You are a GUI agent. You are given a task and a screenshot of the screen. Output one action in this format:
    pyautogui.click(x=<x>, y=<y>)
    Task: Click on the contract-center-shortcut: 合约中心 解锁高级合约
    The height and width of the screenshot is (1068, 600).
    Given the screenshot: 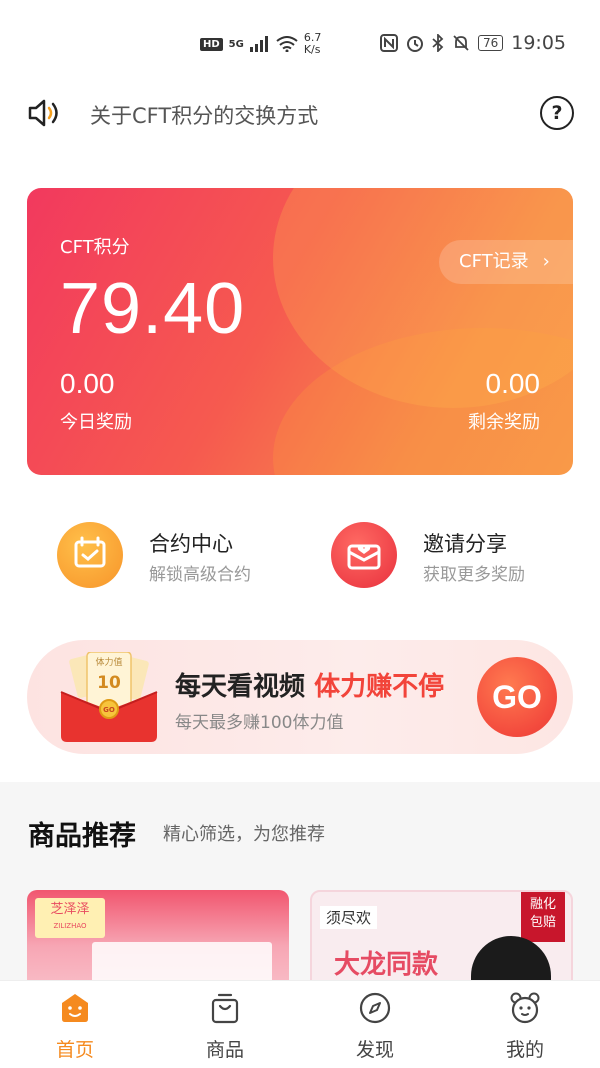 What is the action you would take?
    pyautogui.click(x=172, y=558)
    